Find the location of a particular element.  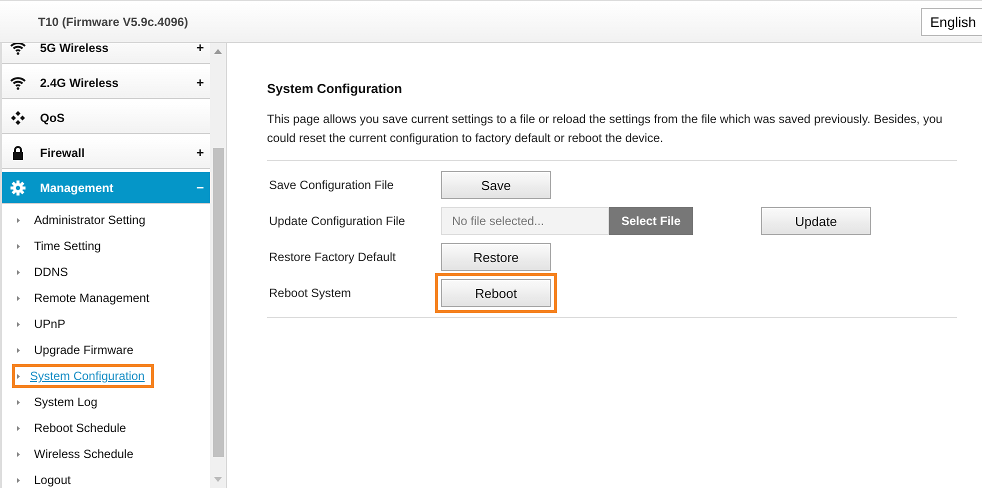

submenu-link: Remote Management is located at coordinates (92, 298).